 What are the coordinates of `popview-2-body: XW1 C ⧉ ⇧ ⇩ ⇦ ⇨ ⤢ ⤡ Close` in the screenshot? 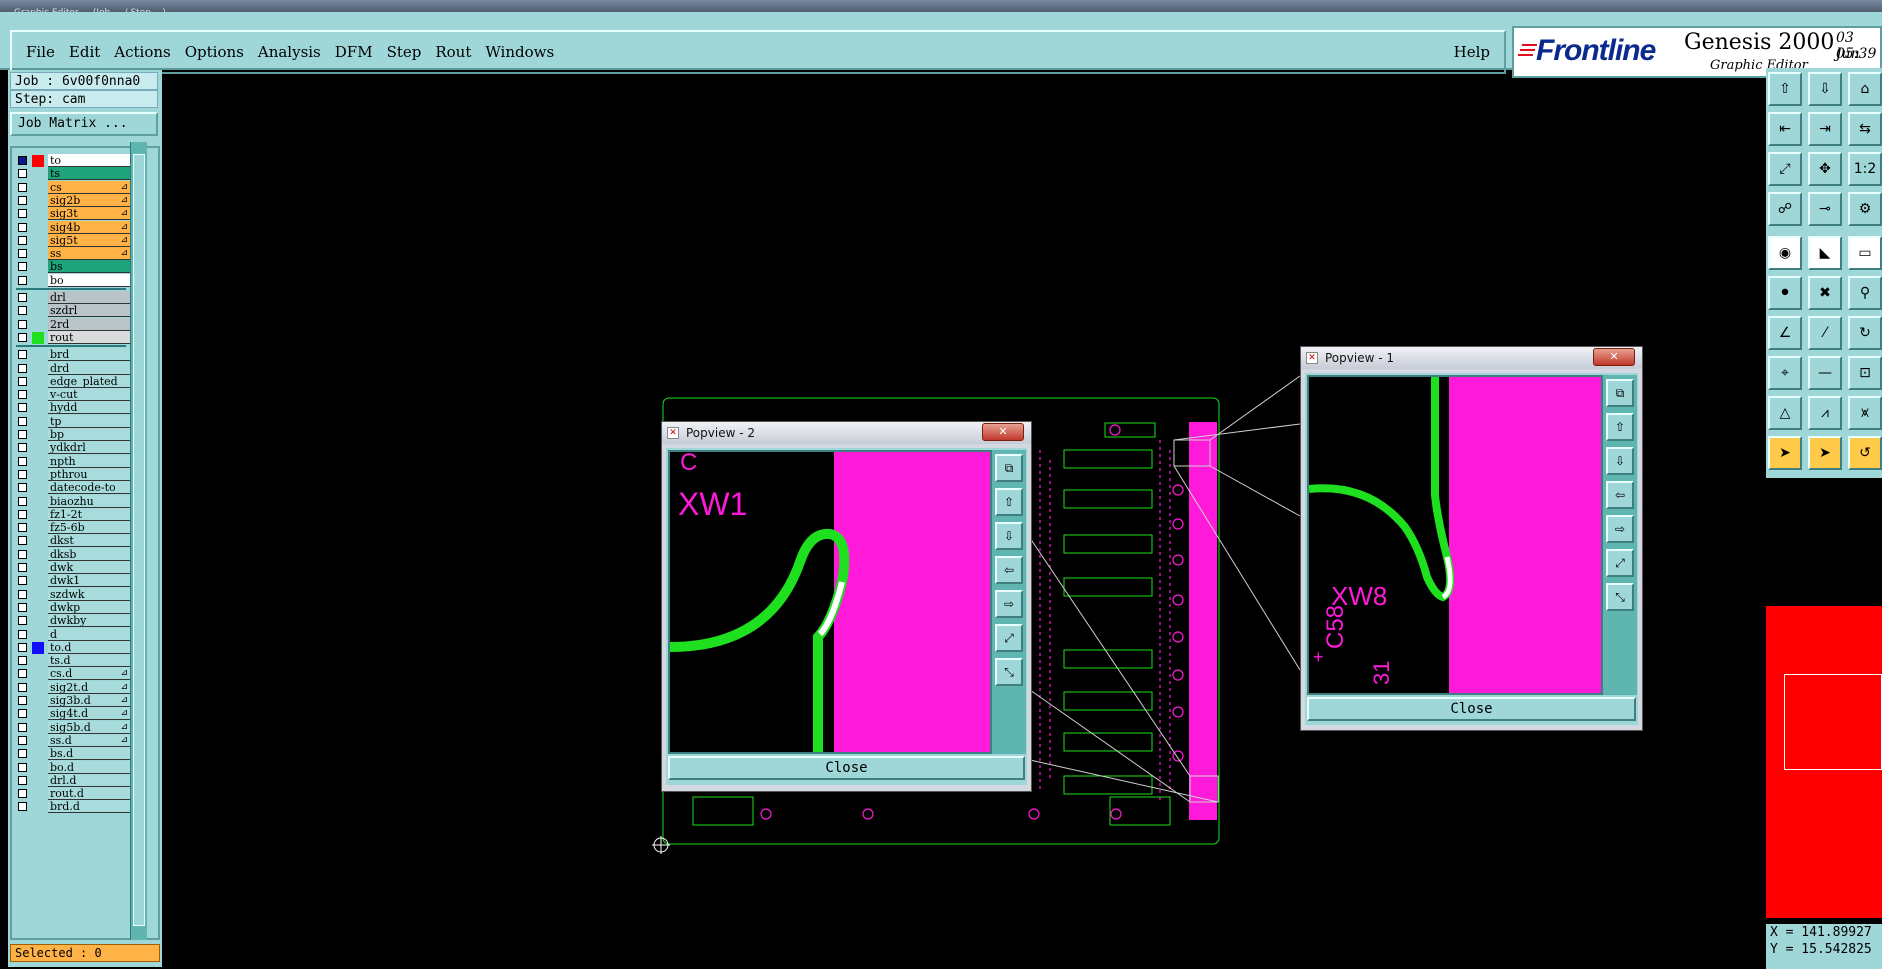 It's located at (846, 616).